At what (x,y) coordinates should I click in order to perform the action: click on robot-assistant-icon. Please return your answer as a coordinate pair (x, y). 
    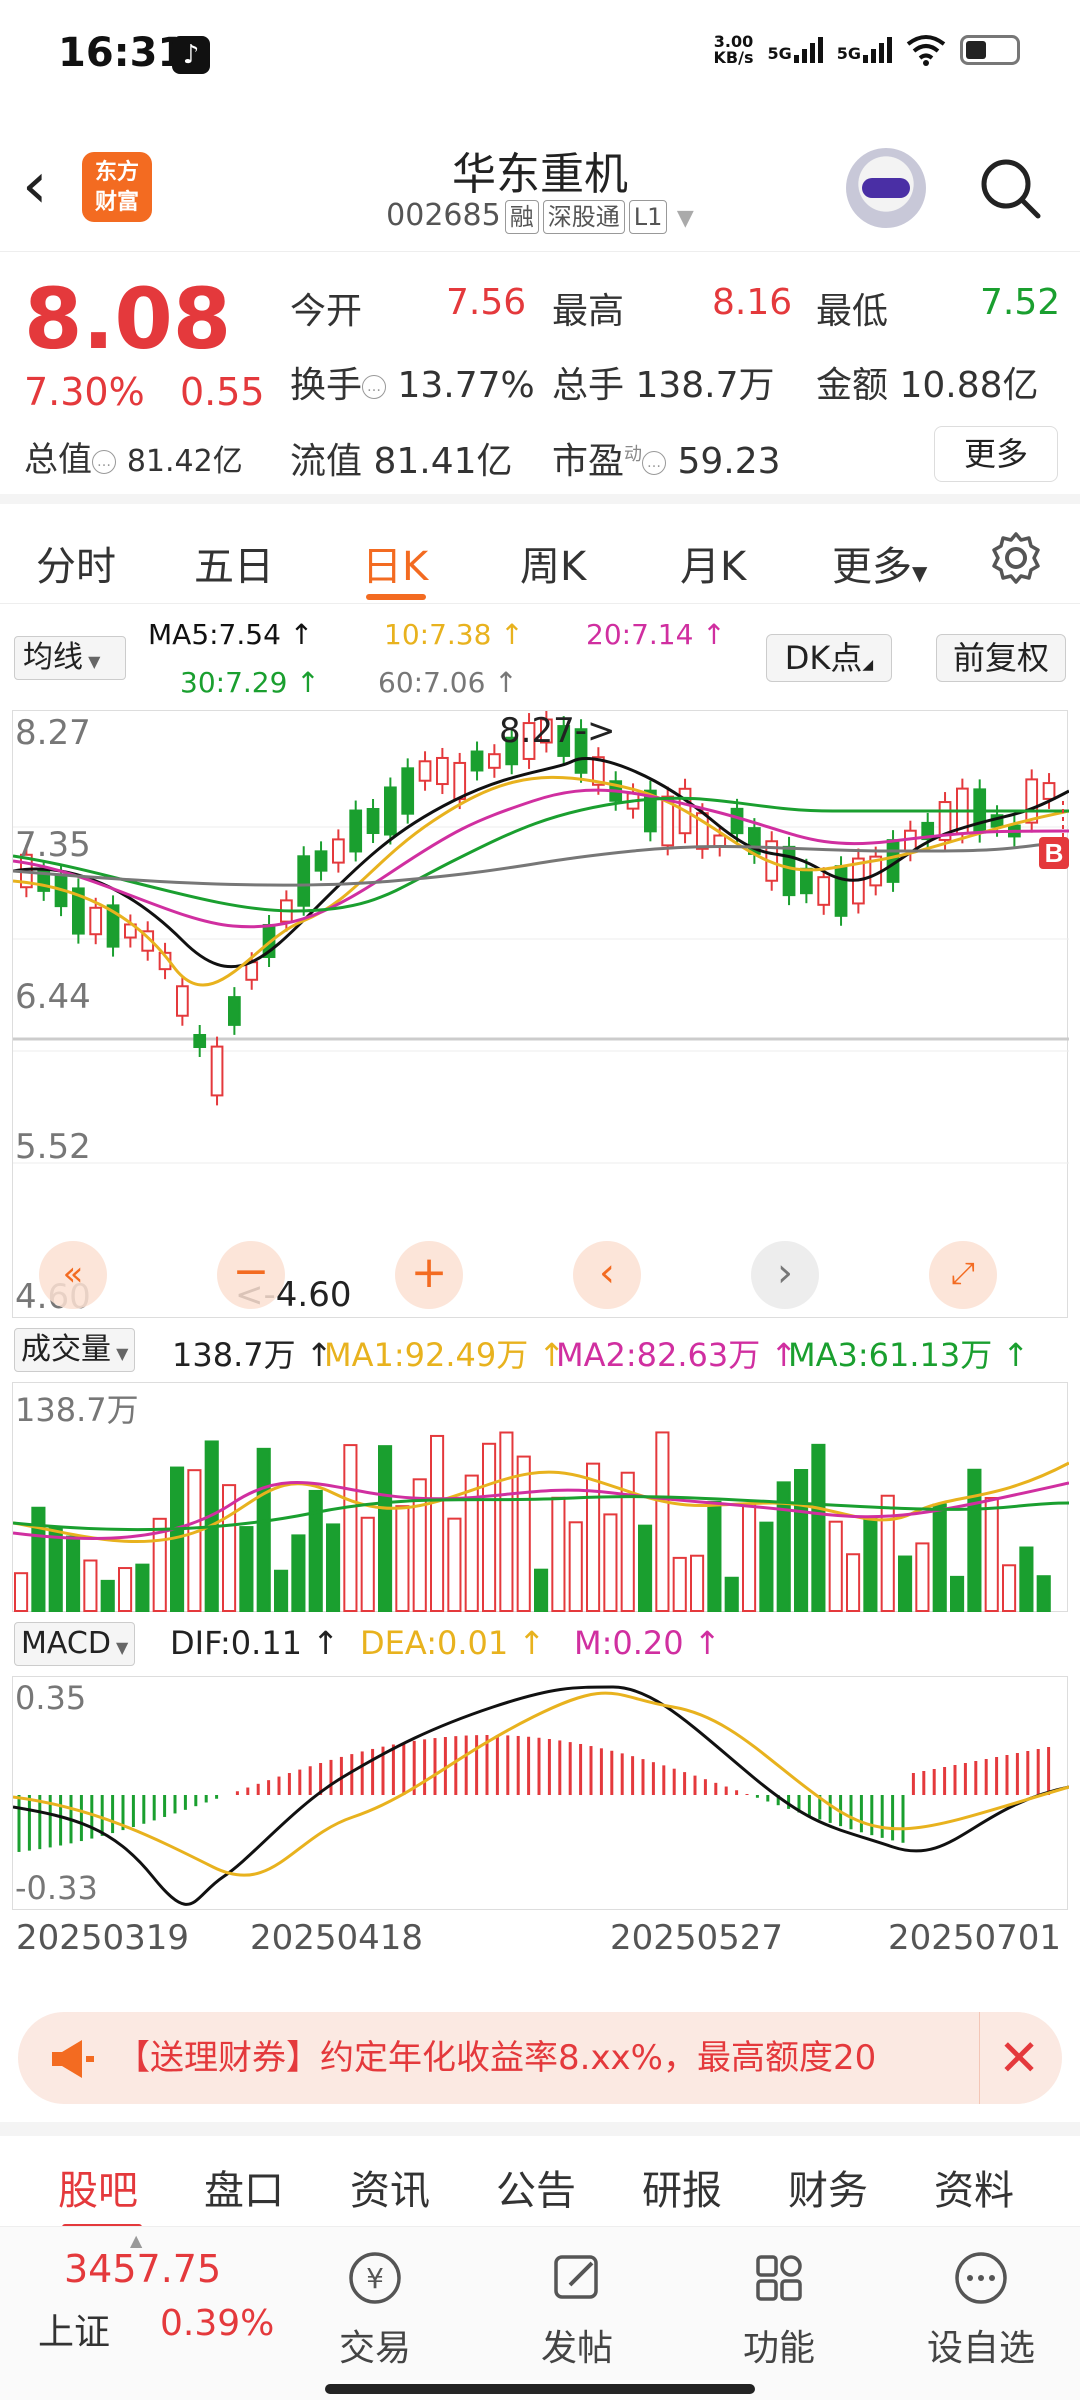
    Looking at the image, I should click on (886, 188).